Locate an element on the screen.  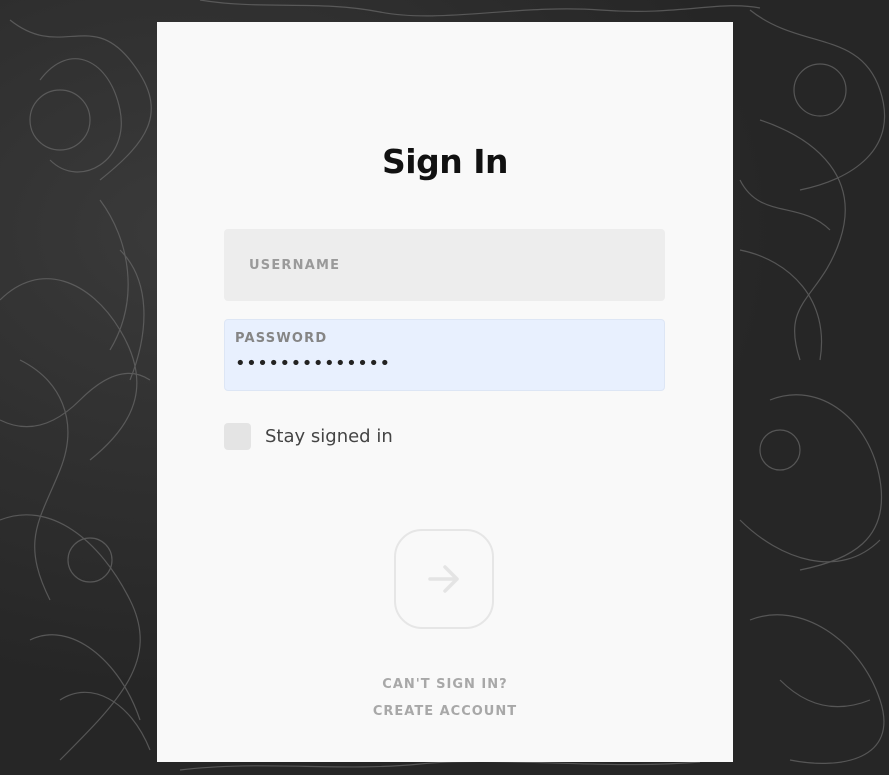
cant-sign-in-link: CAN'T SIGN IN? is located at coordinates (445, 684).